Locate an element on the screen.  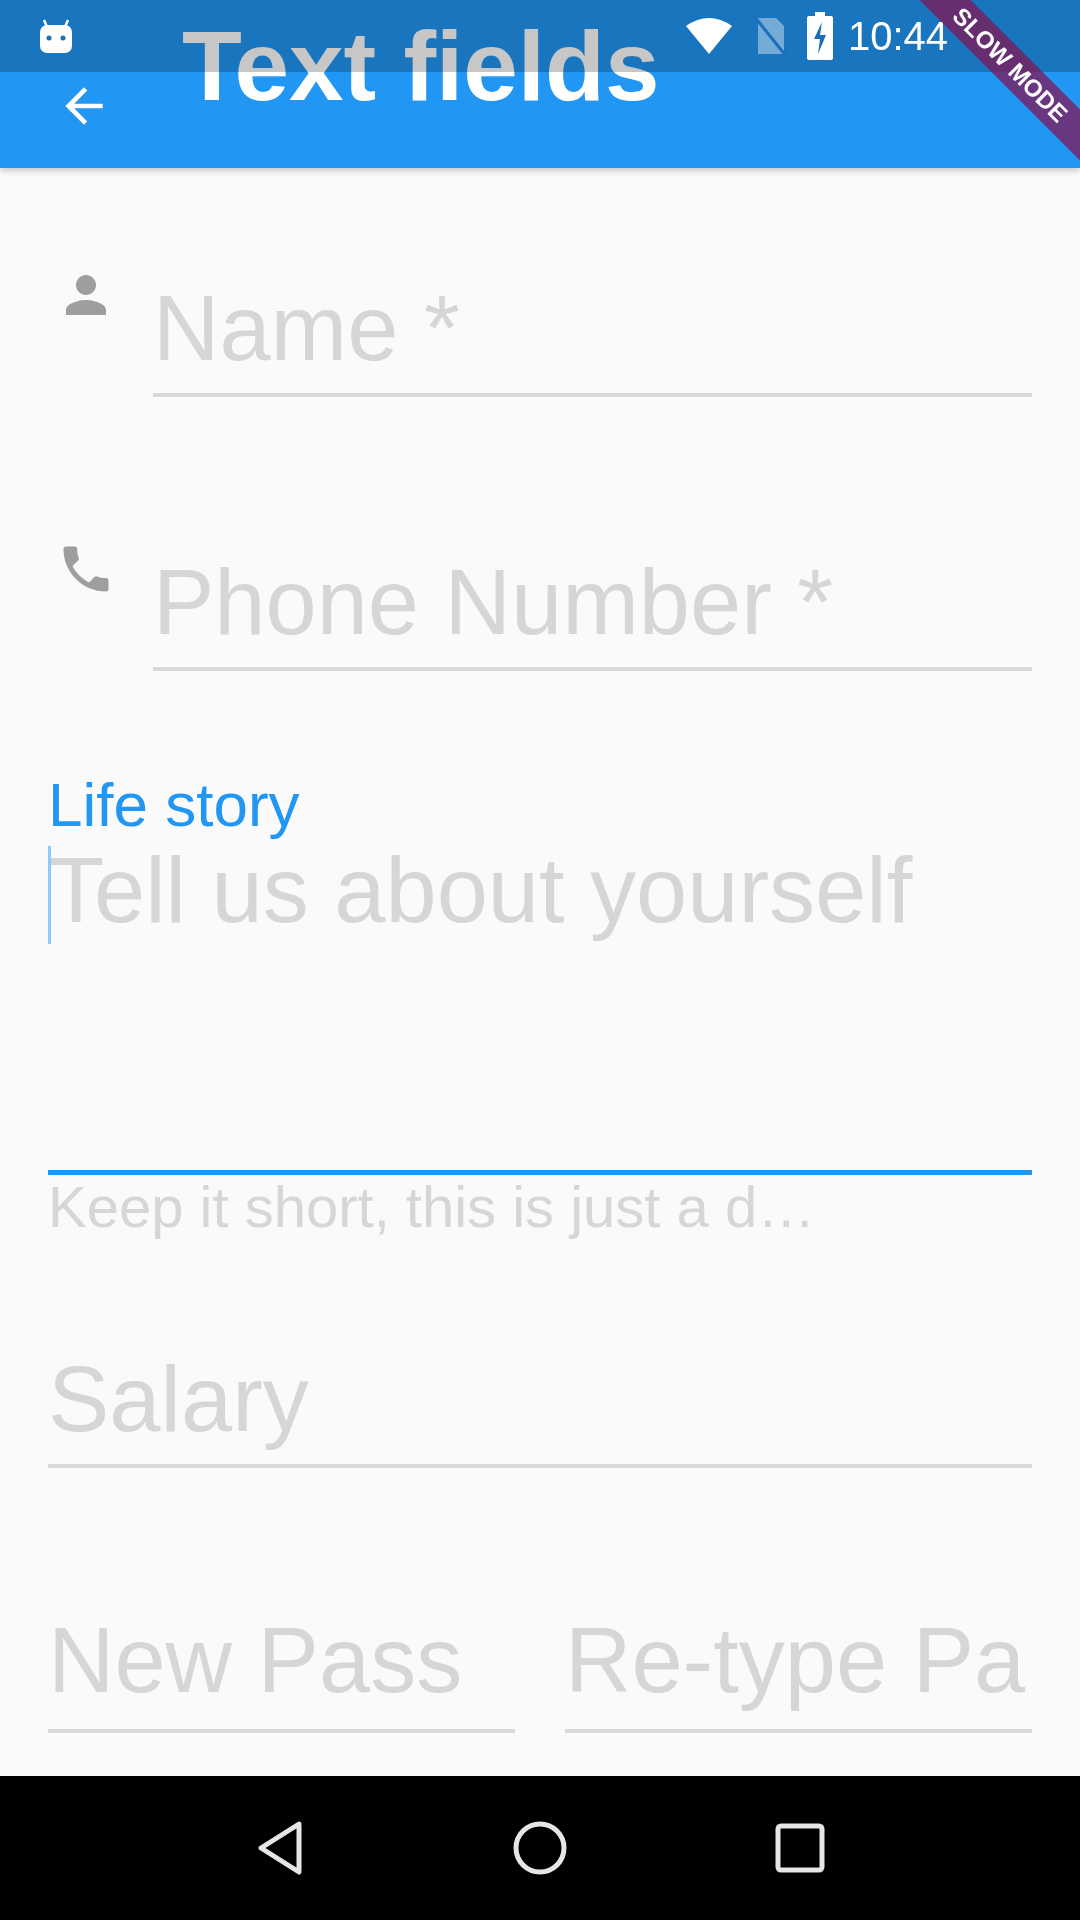
app-bar-title: Text fields is located at coordinates (421, 66).